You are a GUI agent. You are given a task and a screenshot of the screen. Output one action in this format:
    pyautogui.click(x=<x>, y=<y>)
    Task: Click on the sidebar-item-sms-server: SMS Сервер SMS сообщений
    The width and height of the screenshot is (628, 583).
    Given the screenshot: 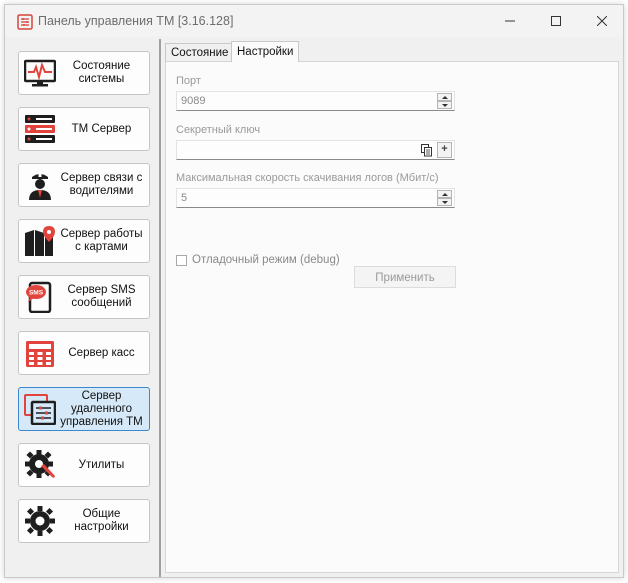 What is the action you would take?
    pyautogui.click(x=84, y=297)
    